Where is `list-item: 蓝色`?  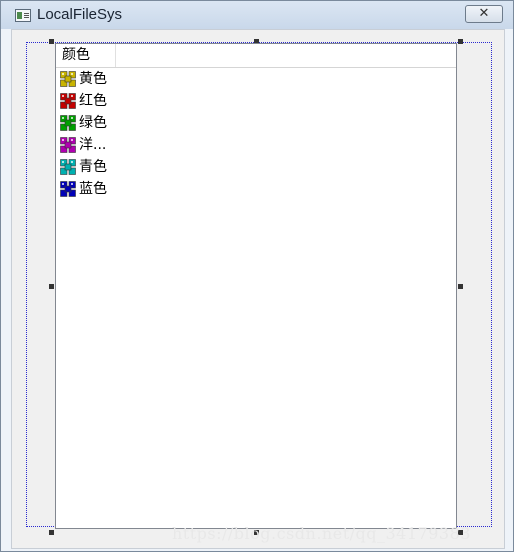
list-item: 蓝色 is located at coordinates (120, 189).